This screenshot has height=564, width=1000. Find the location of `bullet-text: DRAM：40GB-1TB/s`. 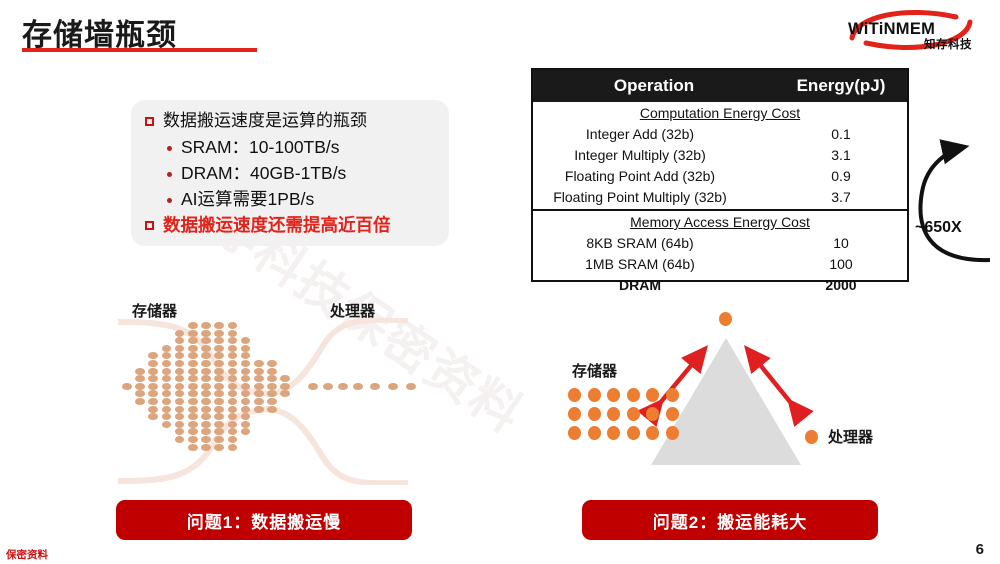

bullet-text: DRAM：40GB-1TB/s is located at coordinates (264, 173).